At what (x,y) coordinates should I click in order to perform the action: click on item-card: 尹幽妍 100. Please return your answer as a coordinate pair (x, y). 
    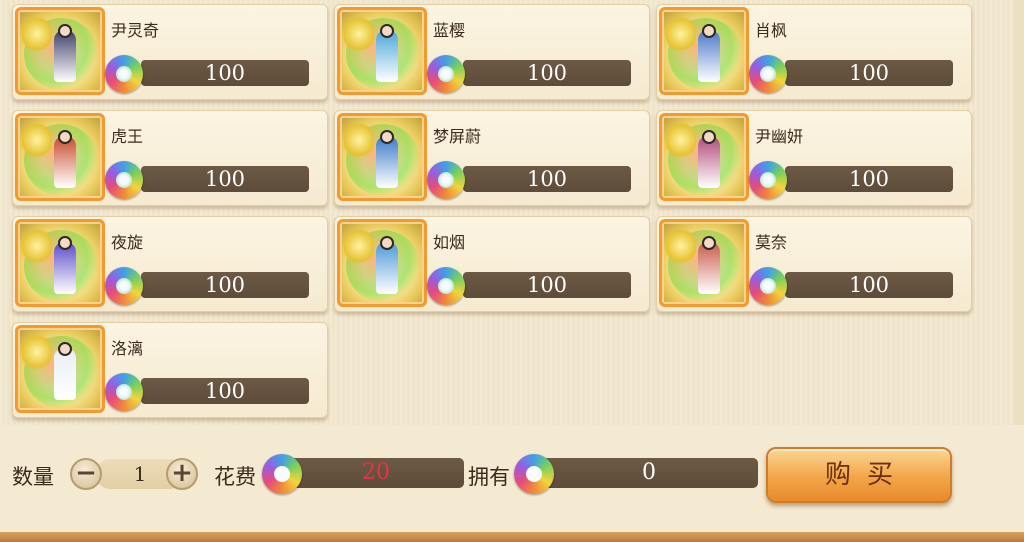
    Looking at the image, I should click on (814, 158).